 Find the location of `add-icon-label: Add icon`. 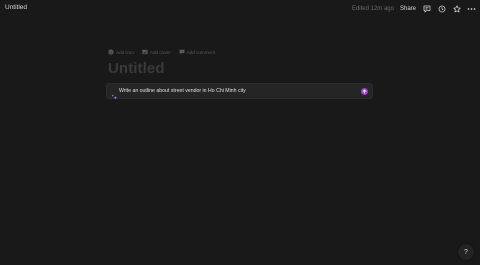

add-icon-label: Add icon is located at coordinates (125, 52).